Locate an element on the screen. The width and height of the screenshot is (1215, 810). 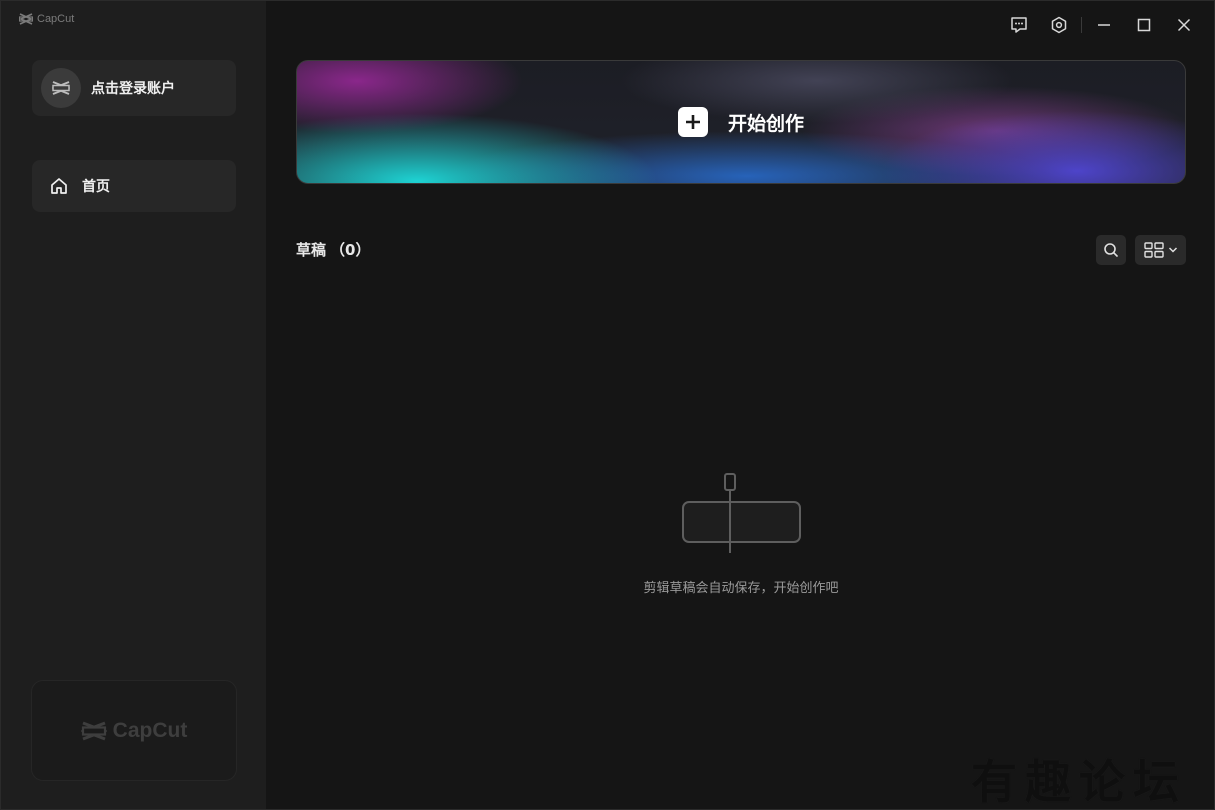
start-create-button: 开始创作 is located at coordinates (741, 122).